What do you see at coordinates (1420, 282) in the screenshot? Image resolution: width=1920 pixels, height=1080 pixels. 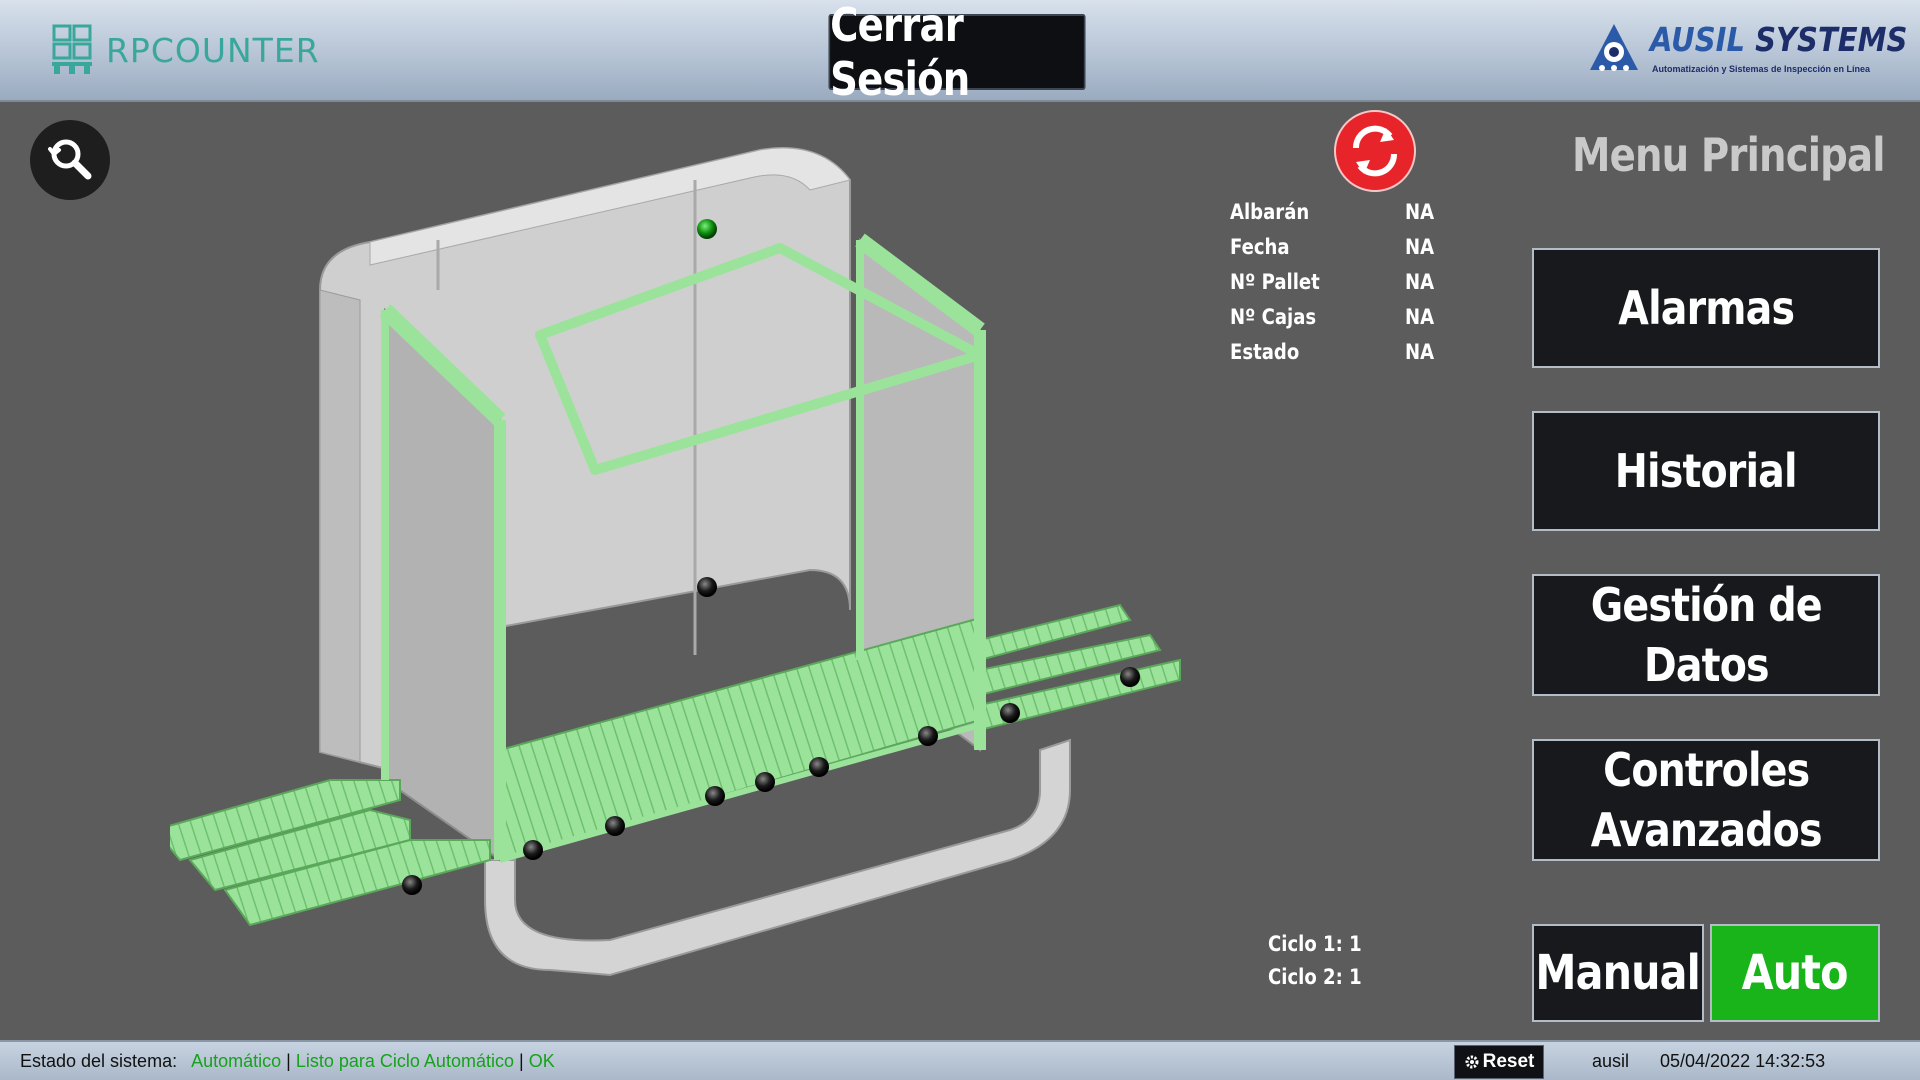 I see `field-value-pallet: NA` at bounding box center [1420, 282].